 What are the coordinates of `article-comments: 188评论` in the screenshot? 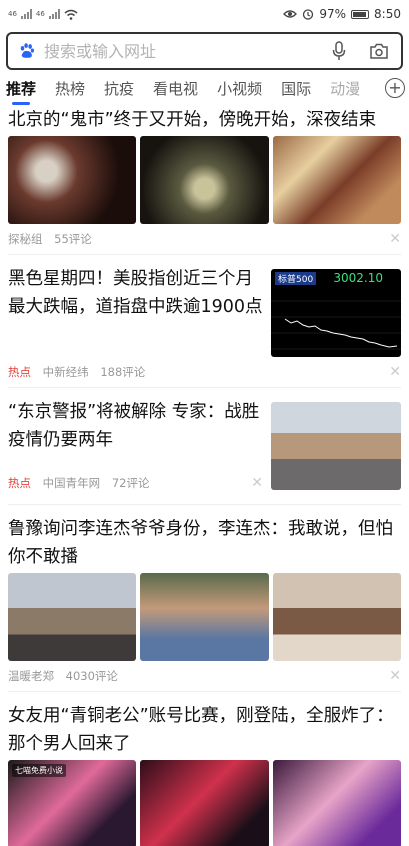 It's located at (123, 372).